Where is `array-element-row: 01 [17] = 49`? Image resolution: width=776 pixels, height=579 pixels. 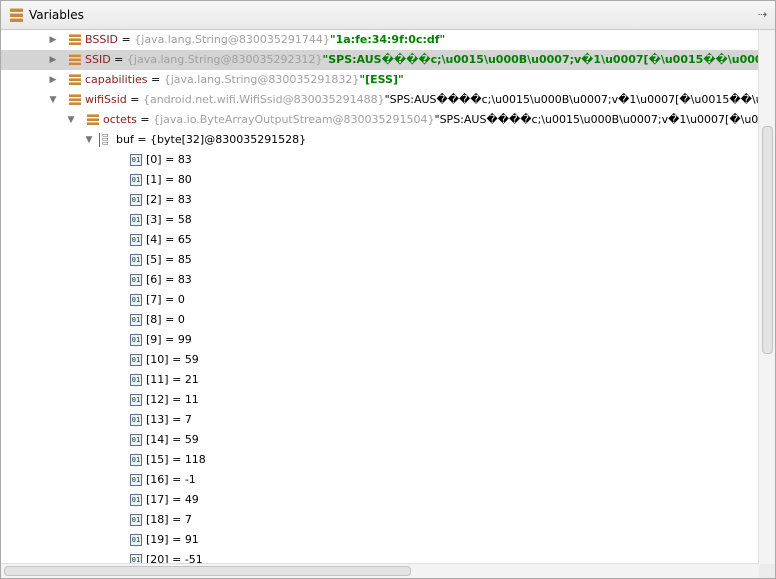
array-element-row: 01 [17] = 49 is located at coordinates (380, 500).